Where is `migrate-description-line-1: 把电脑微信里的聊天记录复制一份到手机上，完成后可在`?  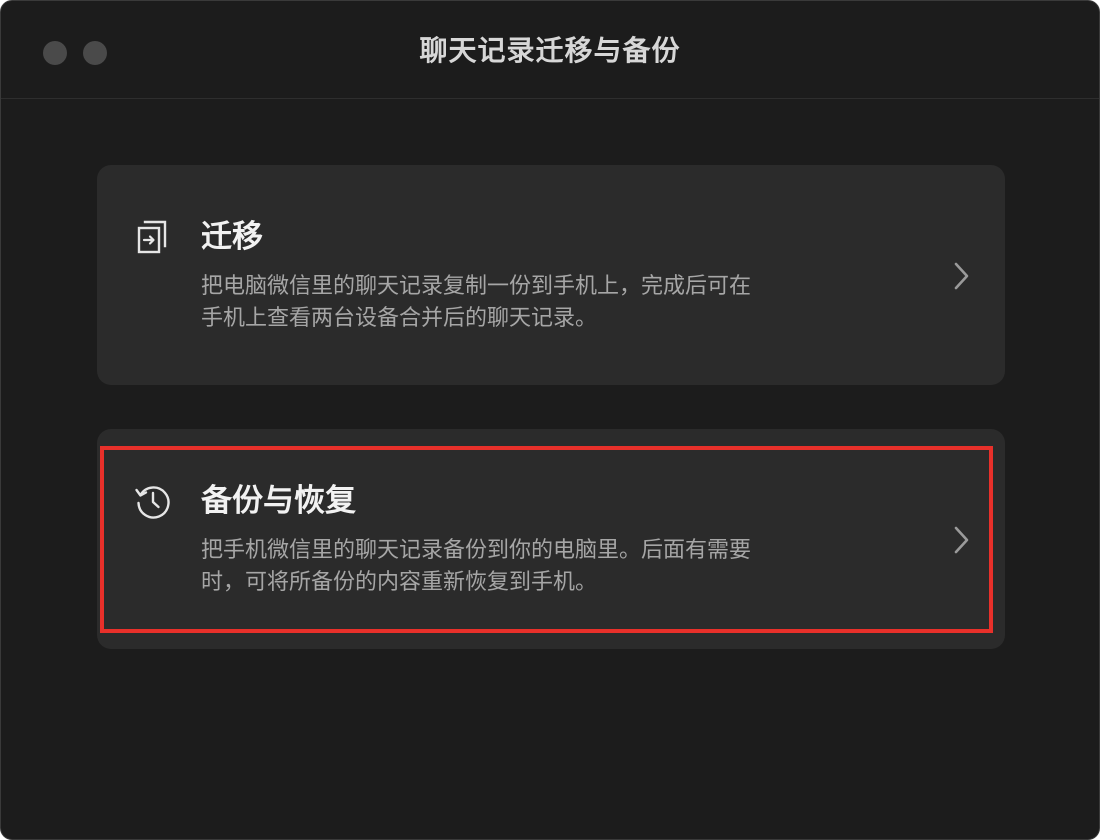 migrate-description-line-1: 把电脑微信里的聊天记录复制一份到手机上，完成后可在 is located at coordinates (476, 286).